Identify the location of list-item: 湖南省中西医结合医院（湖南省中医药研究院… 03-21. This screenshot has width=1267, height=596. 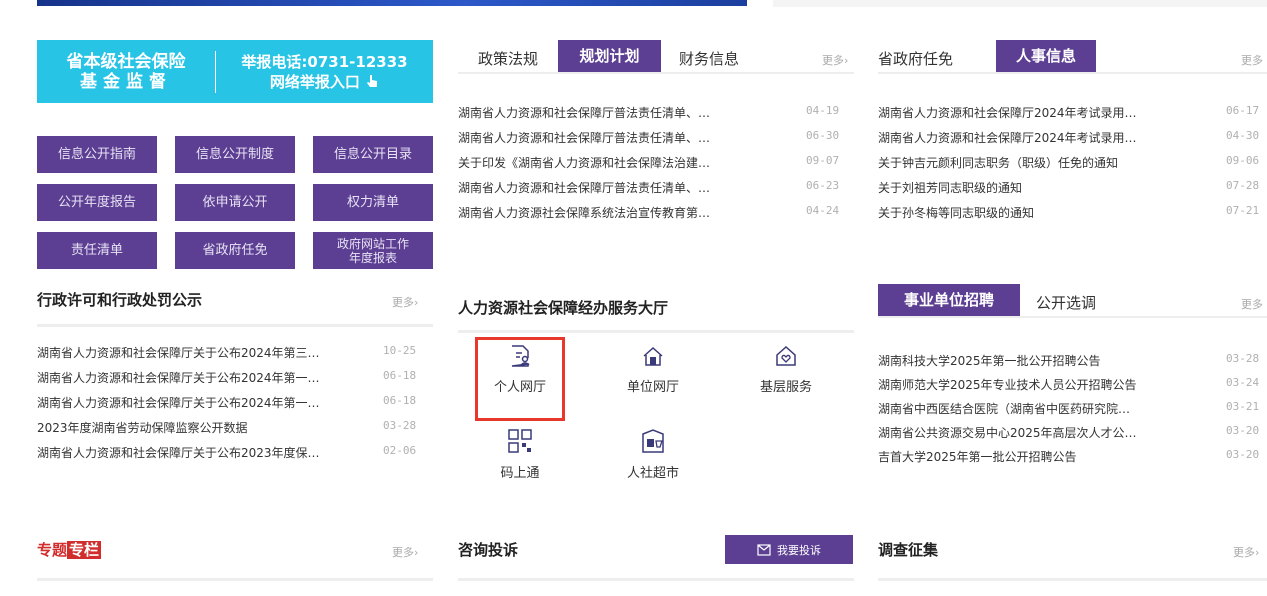
(1072, 408).